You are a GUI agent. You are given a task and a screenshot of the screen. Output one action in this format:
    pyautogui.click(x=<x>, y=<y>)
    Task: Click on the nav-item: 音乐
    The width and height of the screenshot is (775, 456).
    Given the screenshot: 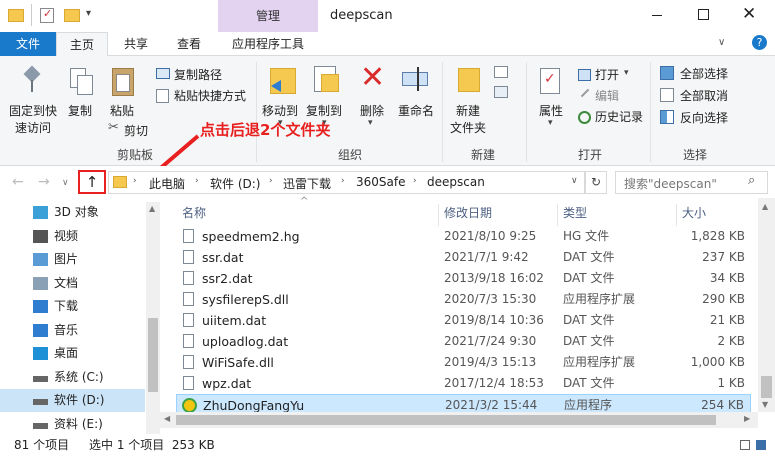 What is the action you would take?
    pyautogui.click(x=72, y=330)
    